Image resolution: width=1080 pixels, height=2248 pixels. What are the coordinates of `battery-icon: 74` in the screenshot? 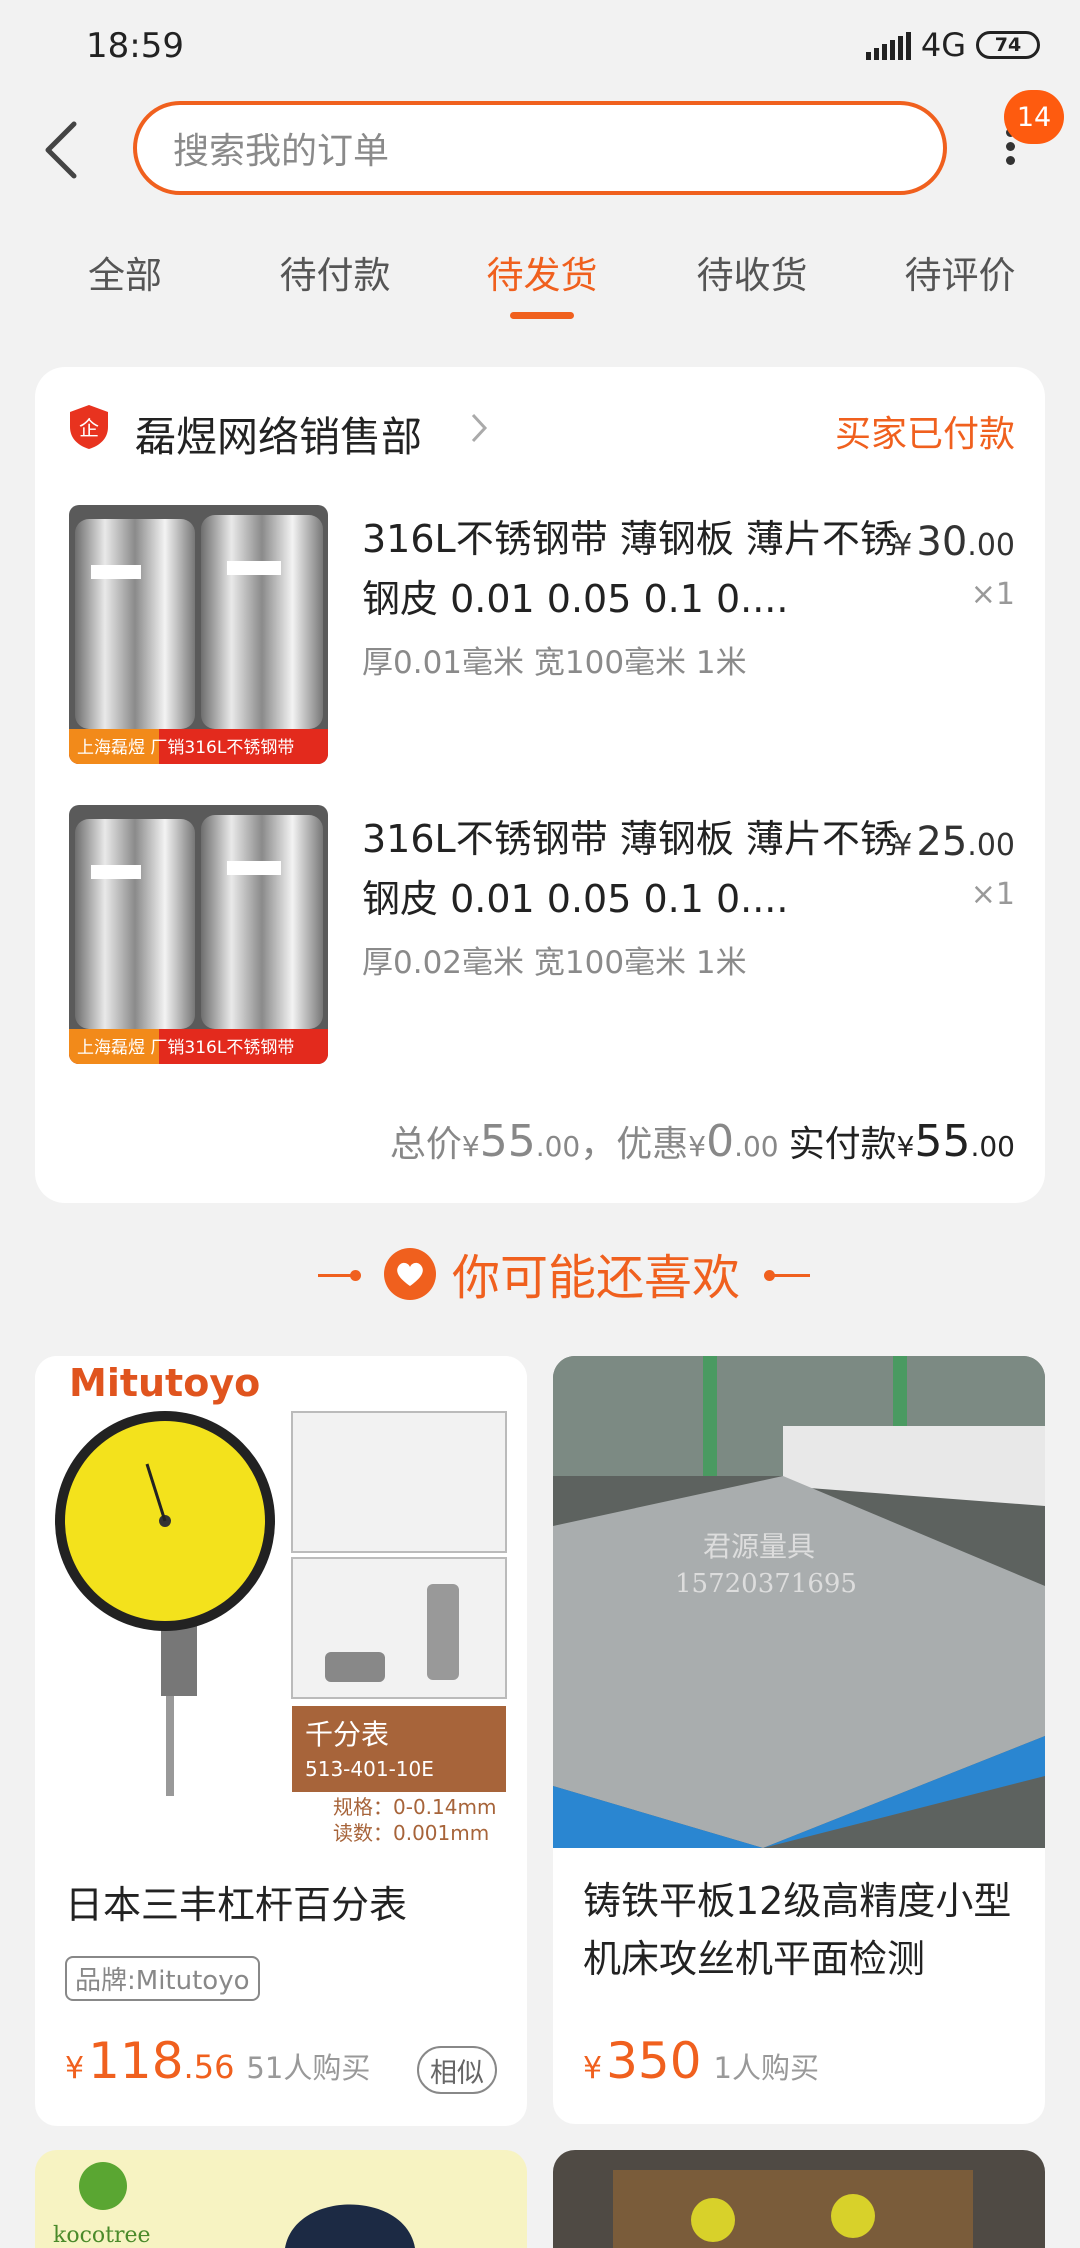 It's located at (1008, 45).